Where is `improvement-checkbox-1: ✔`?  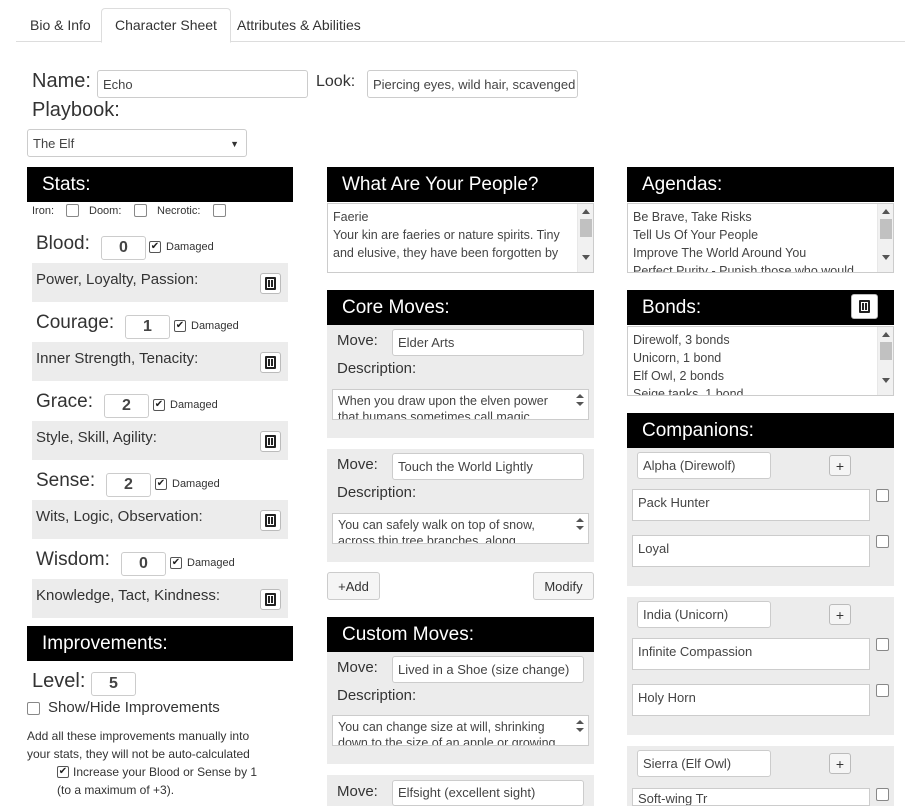
improvement-checkbox-1: ✔ is located at coordinates (63, 772).